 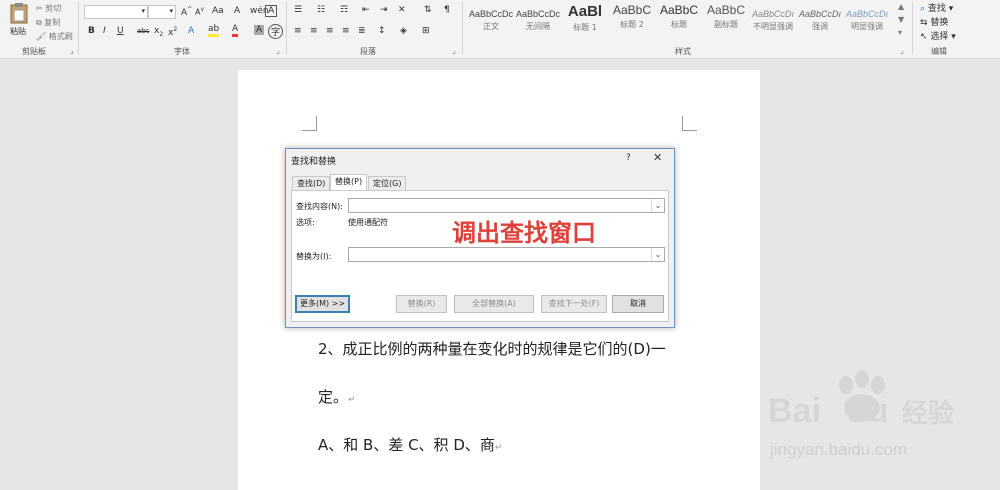 I want to click on clear-format-icon: A, so click(x=237, y=11).